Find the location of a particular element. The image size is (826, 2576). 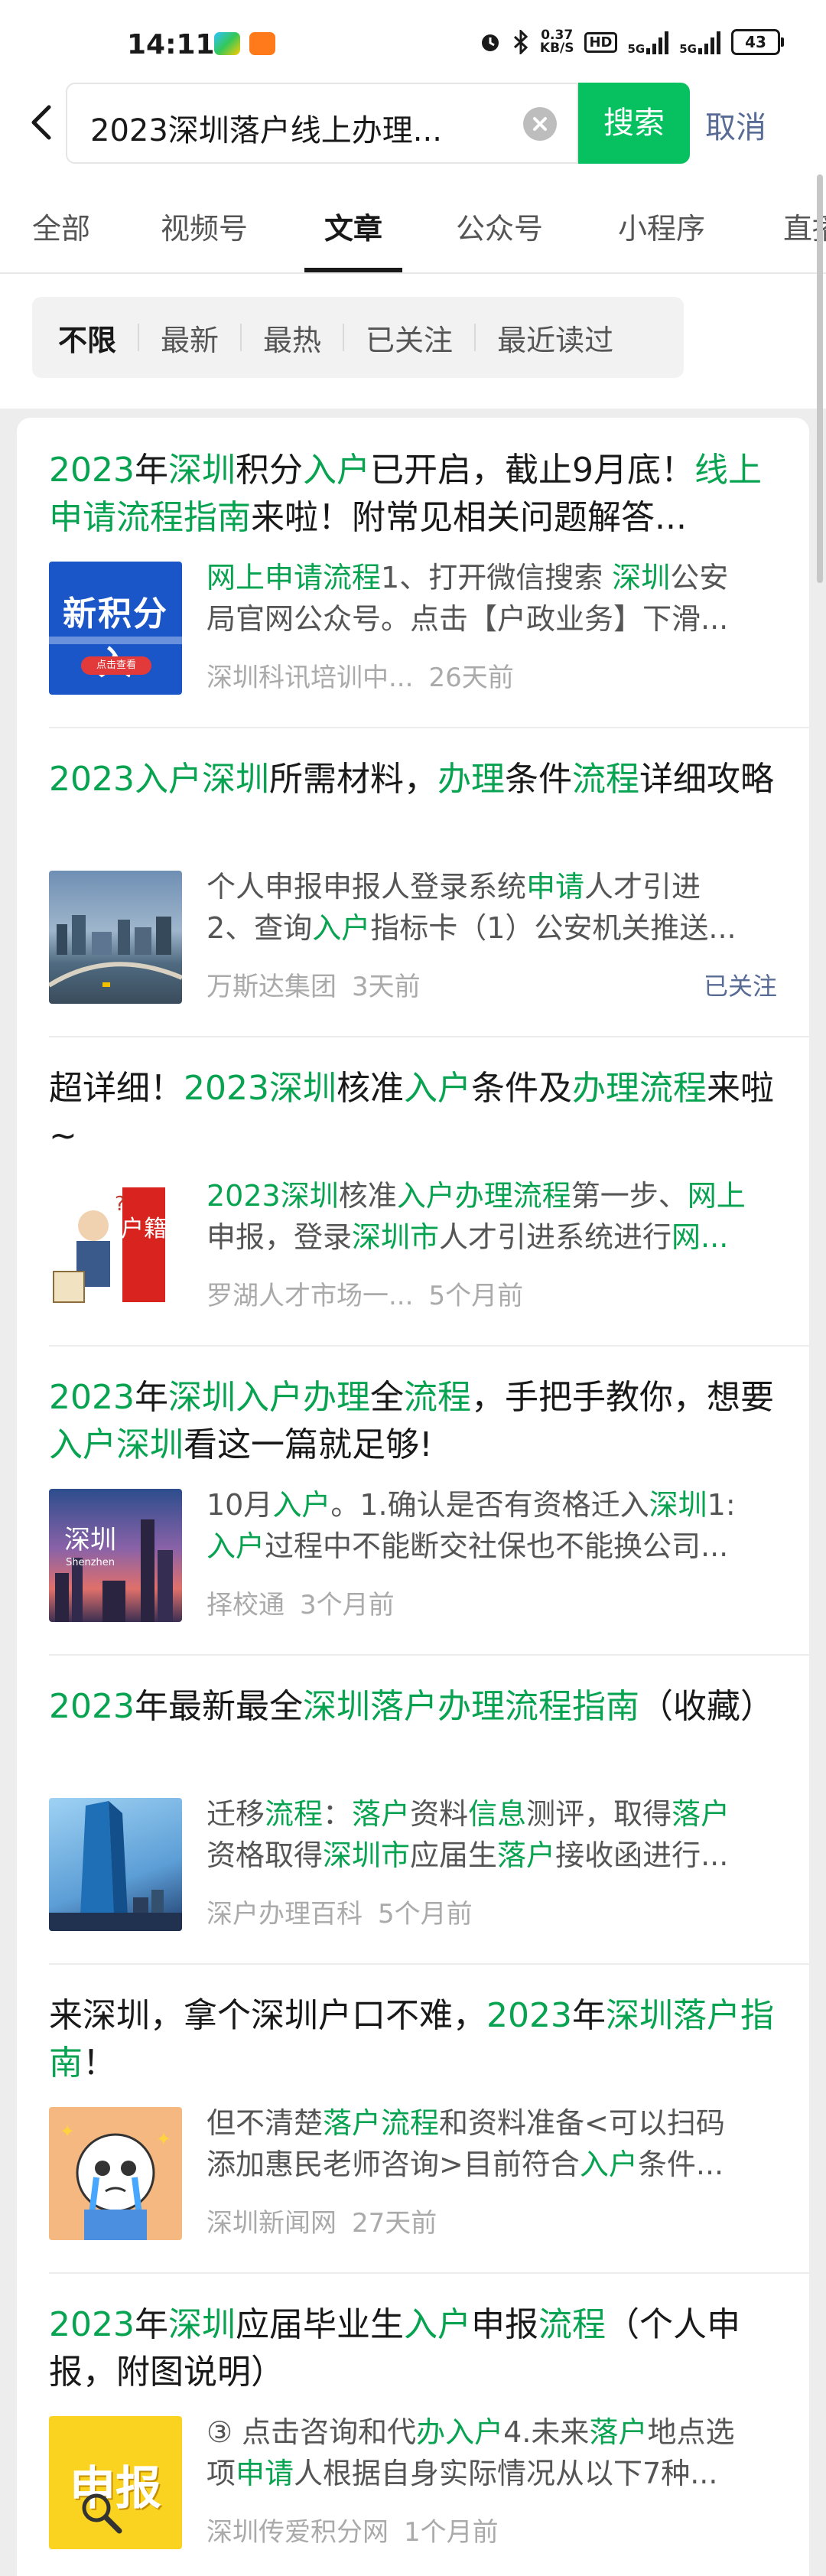

title-text: 超详细！ is located at coordinates (117, 1089).